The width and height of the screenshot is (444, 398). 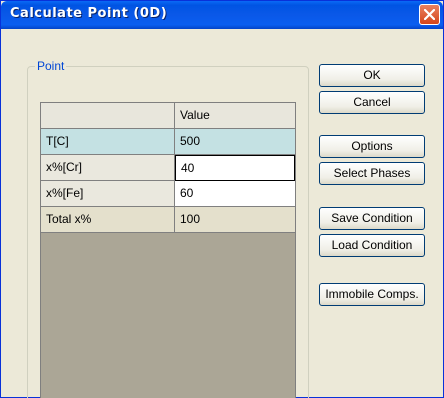 I want to click on grid-row-total: Total x% 100, so click(x=168, y=220).